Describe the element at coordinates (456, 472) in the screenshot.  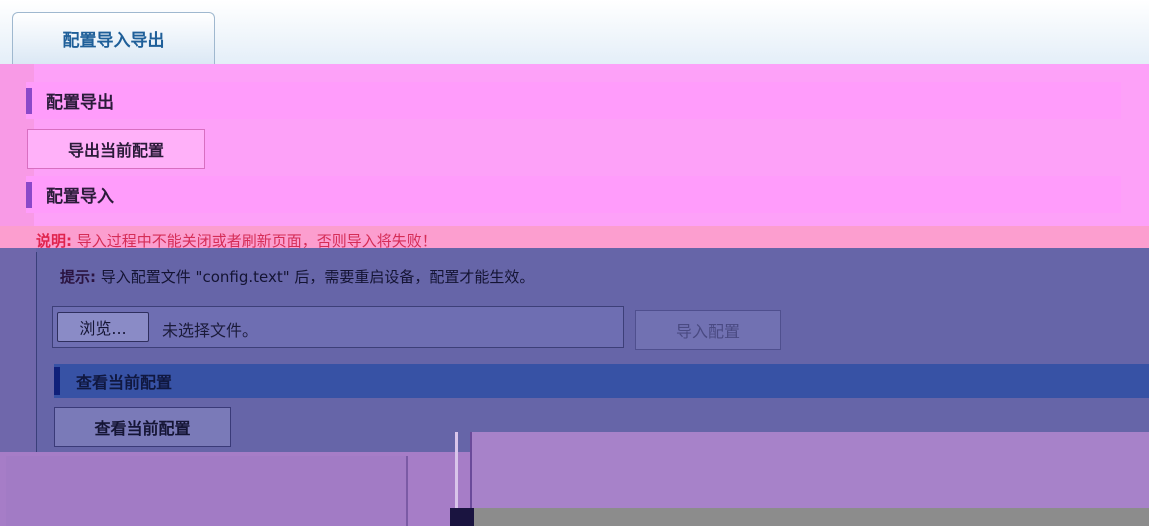
I see `vertical-divider` at that location.